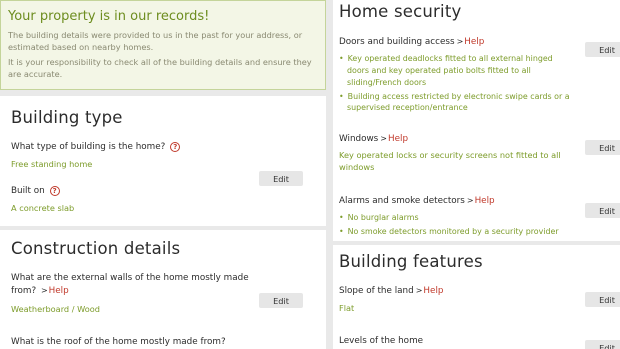 The height and width of the screenshot is (349, 620). I want to click on building-type-question-text: What type of building is the home?, so click(88, 147).